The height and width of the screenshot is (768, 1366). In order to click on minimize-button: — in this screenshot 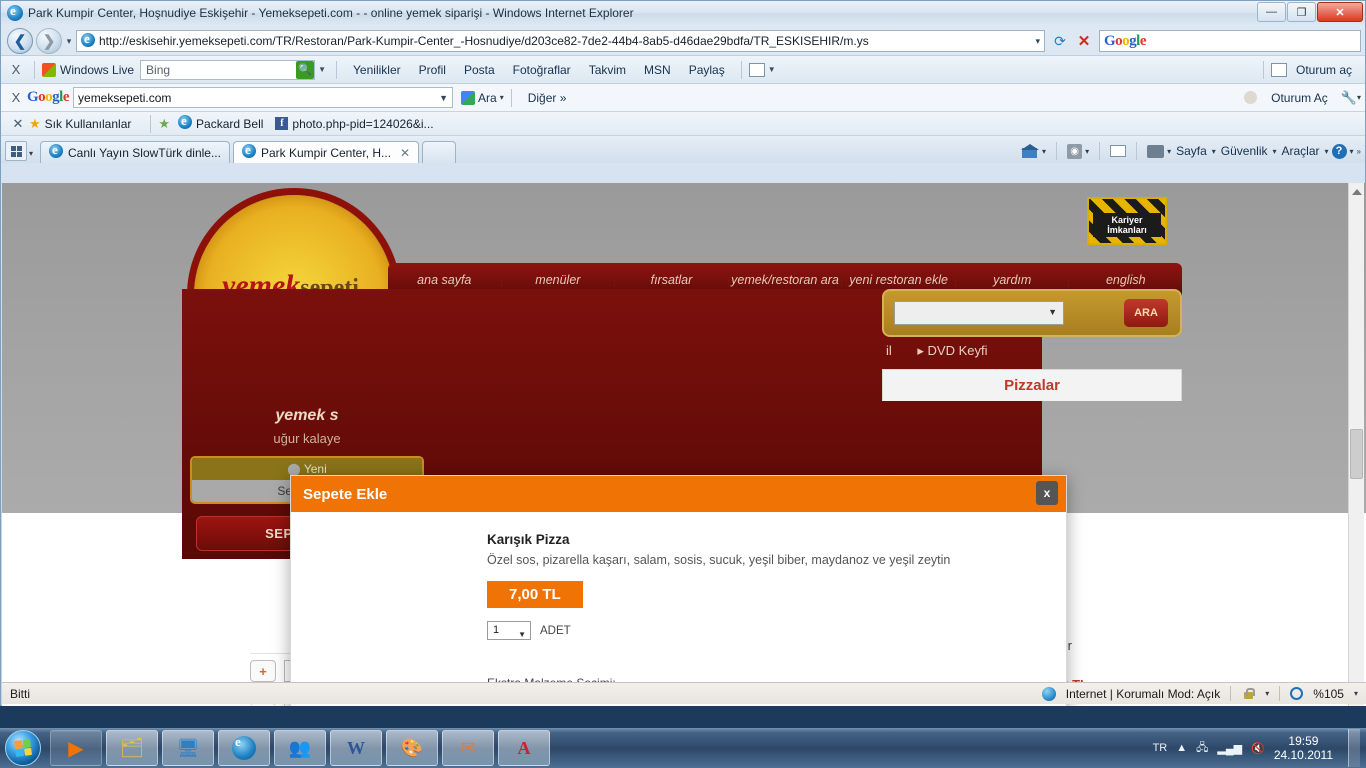, I will do `click(1271, 12)`.